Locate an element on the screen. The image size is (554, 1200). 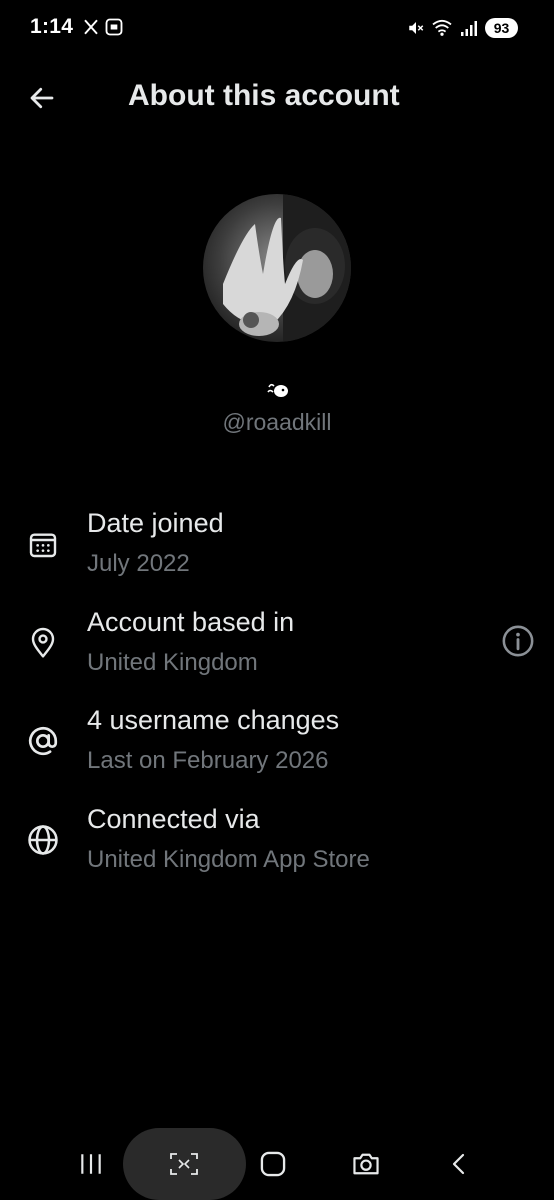
avatar-image is located at coordinates (277, 268).